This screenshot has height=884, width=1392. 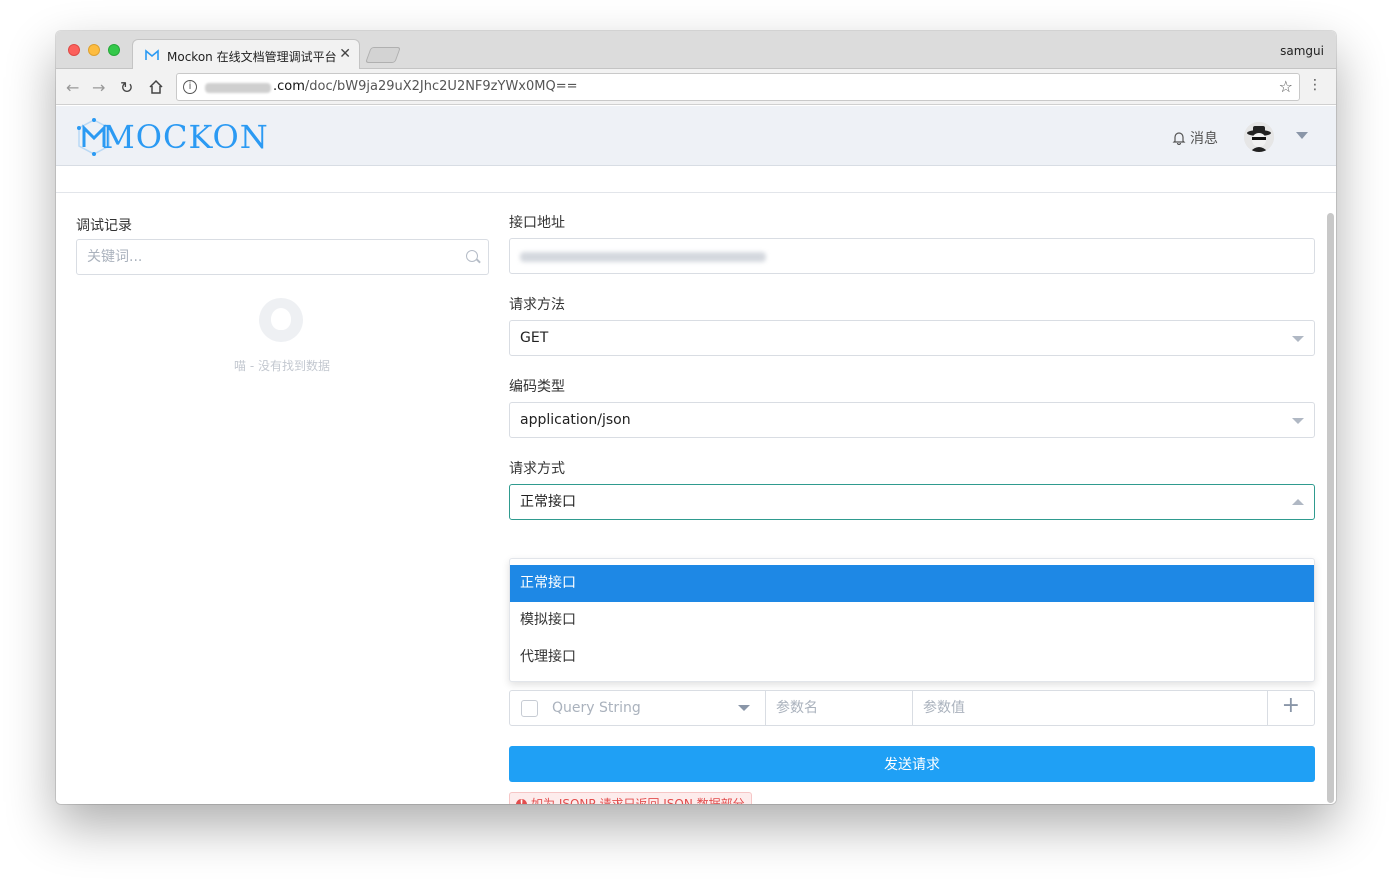 I want to click on sub-bar, so click(x=696, y=180).